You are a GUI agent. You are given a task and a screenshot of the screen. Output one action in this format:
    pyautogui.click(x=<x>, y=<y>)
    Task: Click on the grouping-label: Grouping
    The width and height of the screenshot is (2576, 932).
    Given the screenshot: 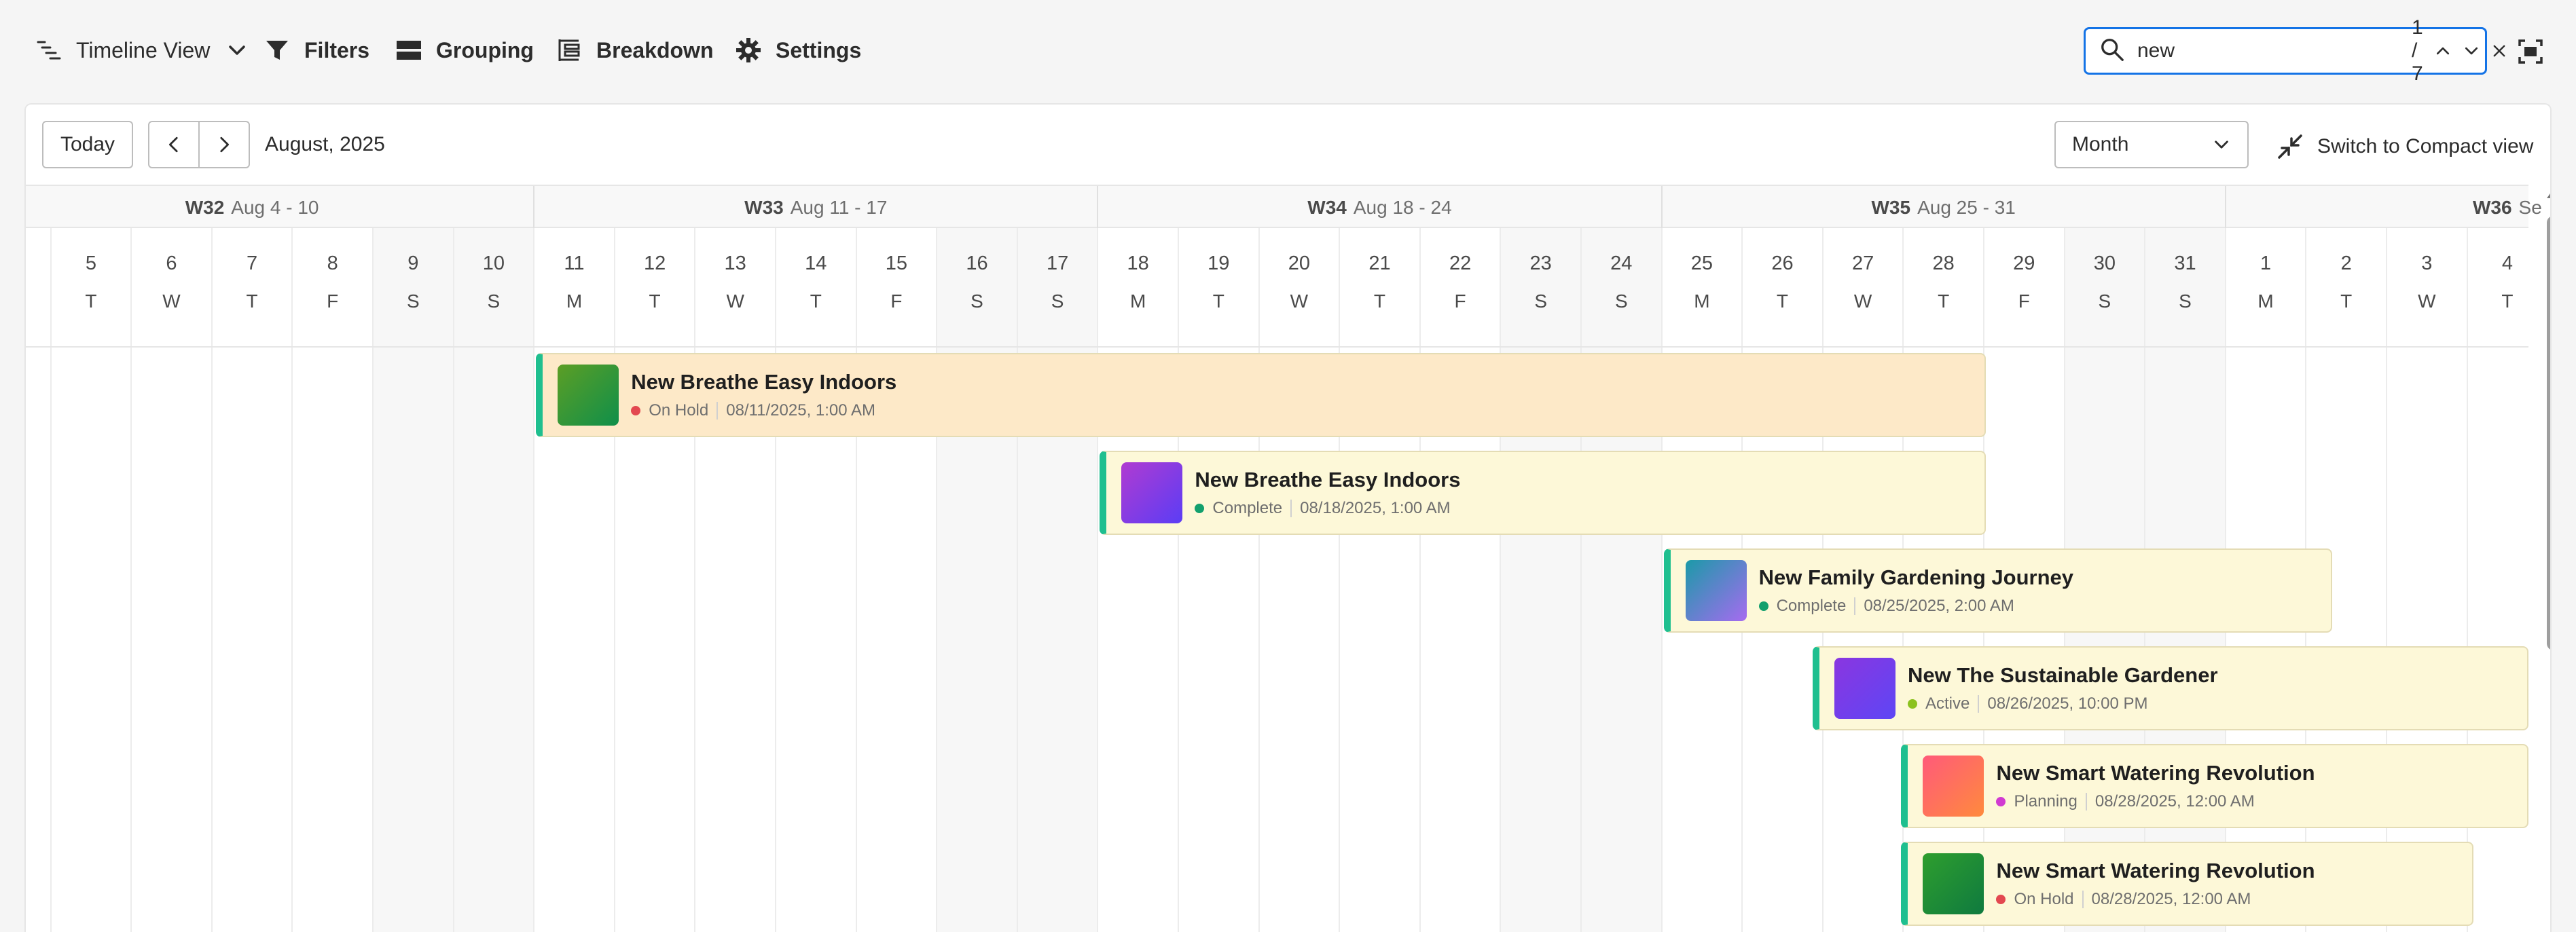 What is the action you would take?
    pyautogui.click(x=485, y=49)
    